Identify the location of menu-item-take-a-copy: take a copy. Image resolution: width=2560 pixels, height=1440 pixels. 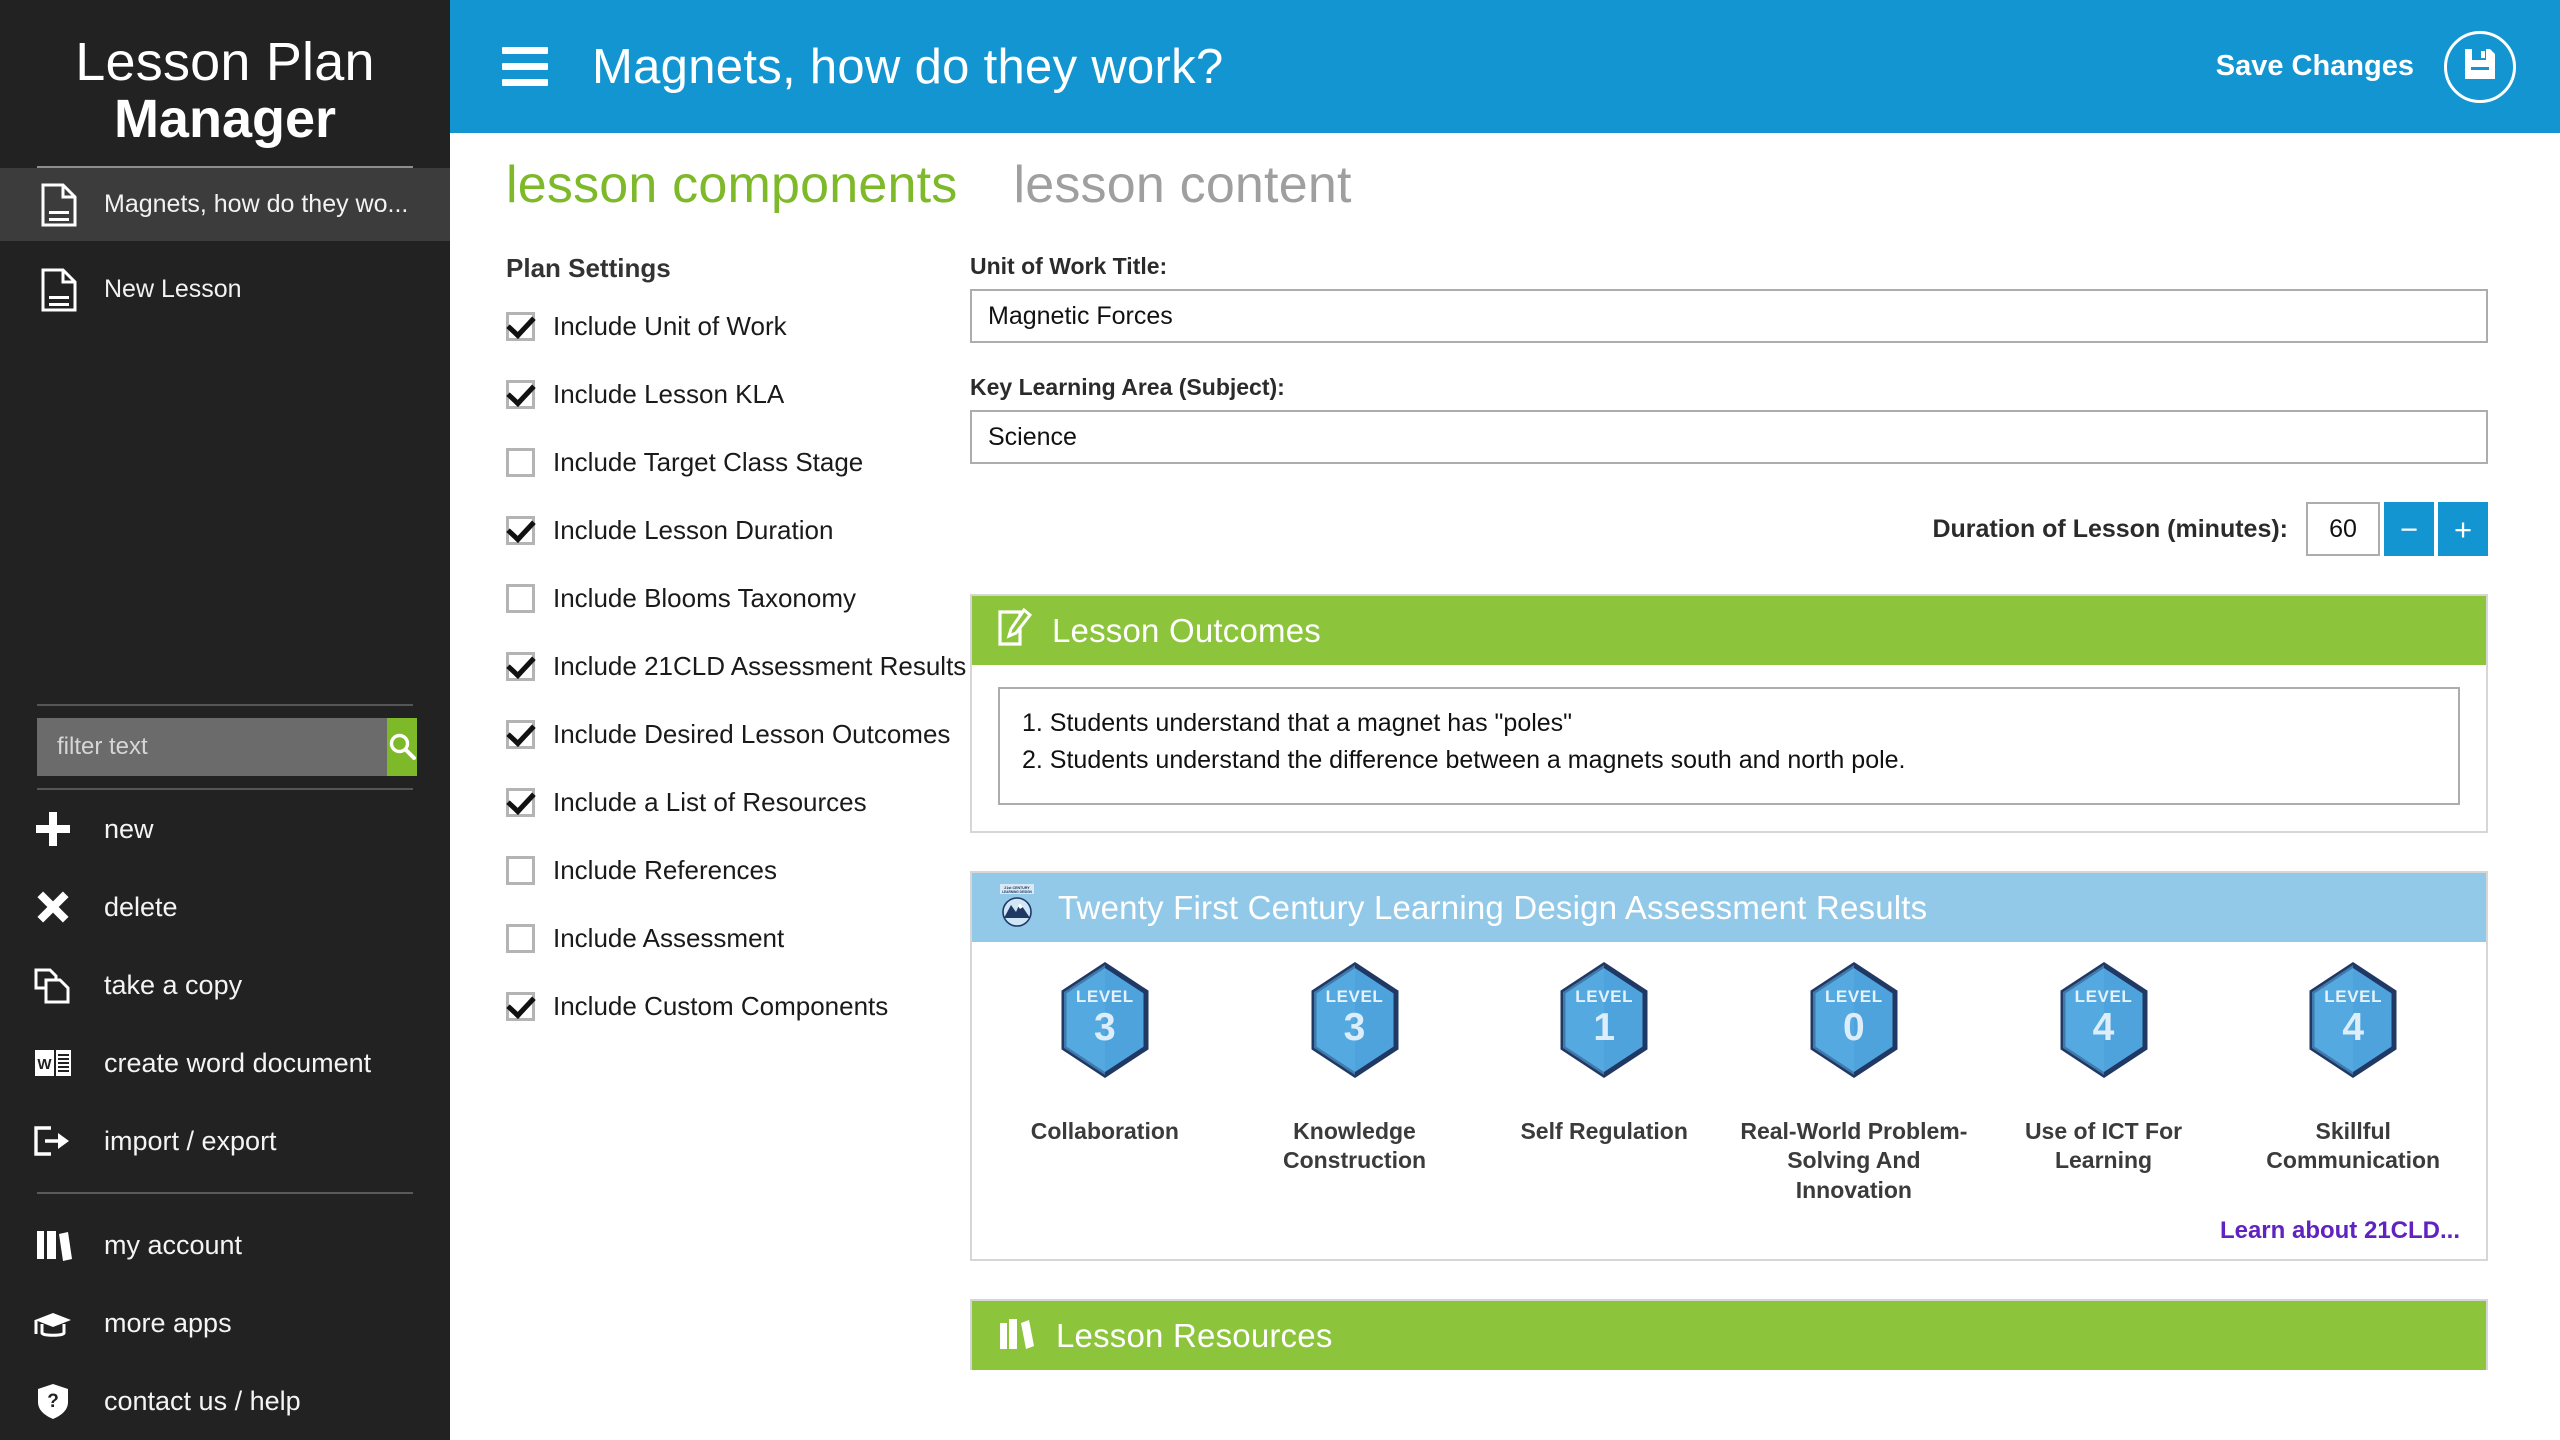
(225, 985).